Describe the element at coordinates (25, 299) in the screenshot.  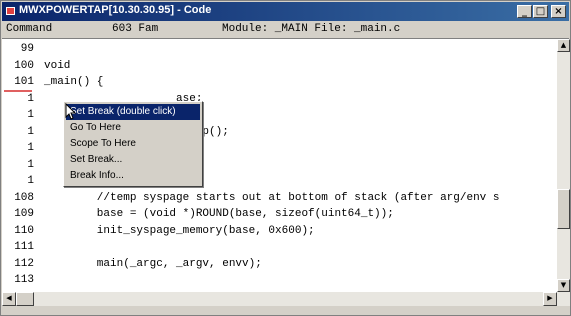
I see `horizontal-scroll-thumb` at that location.